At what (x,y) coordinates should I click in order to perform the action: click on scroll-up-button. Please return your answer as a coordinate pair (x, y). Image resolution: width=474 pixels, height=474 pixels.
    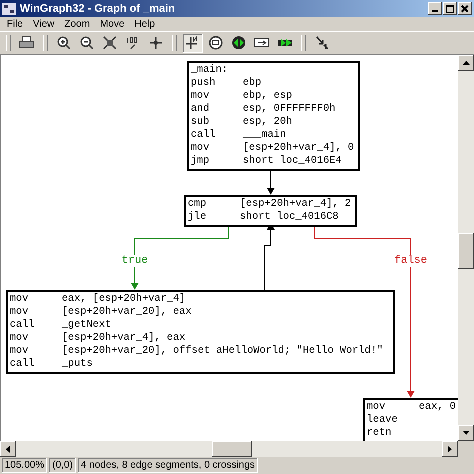
    Looking at the image, I should click on (466, 63).